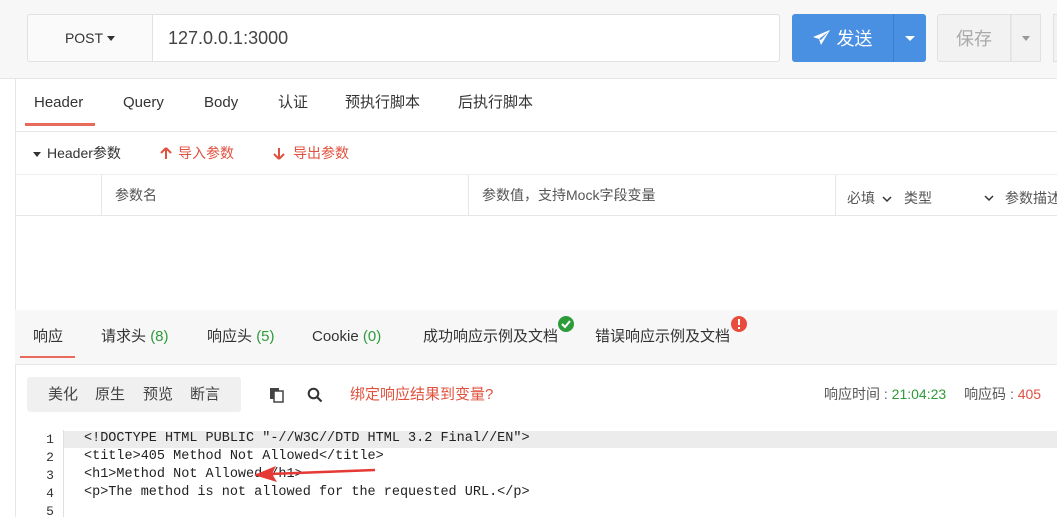 This screenshot has width=1057, height=519. I want to click on active-tab-indicator, so click(60, 124).